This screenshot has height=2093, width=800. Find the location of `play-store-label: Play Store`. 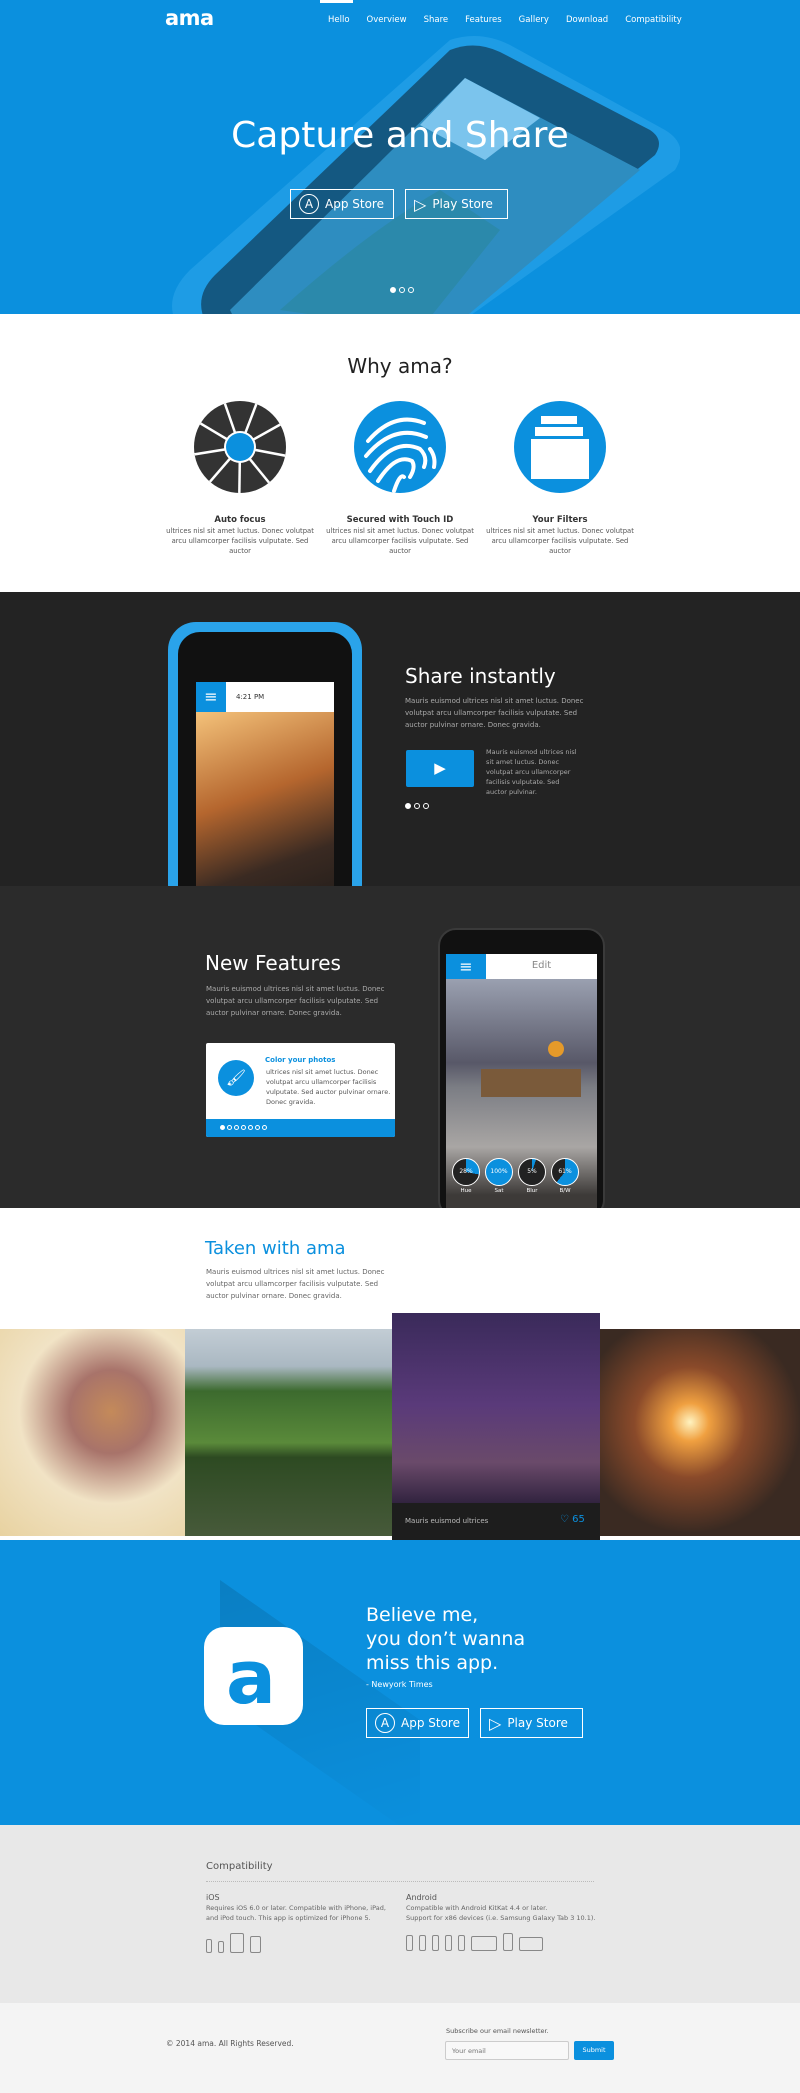

play-store-label: Play Store is located at coordinates (462, 204).